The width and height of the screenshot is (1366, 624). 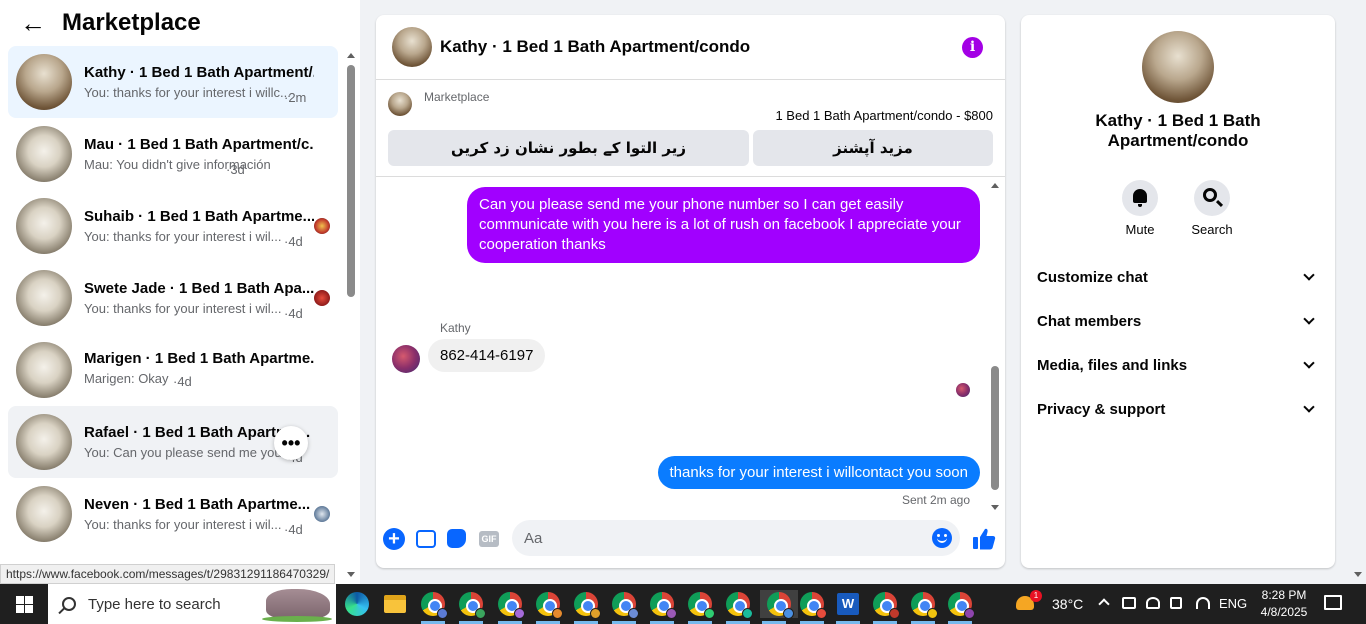 What do you see at coordinates (995, 345) in the screenshot?
I see `chat-scrollbar` at bounding box center [995, 345].